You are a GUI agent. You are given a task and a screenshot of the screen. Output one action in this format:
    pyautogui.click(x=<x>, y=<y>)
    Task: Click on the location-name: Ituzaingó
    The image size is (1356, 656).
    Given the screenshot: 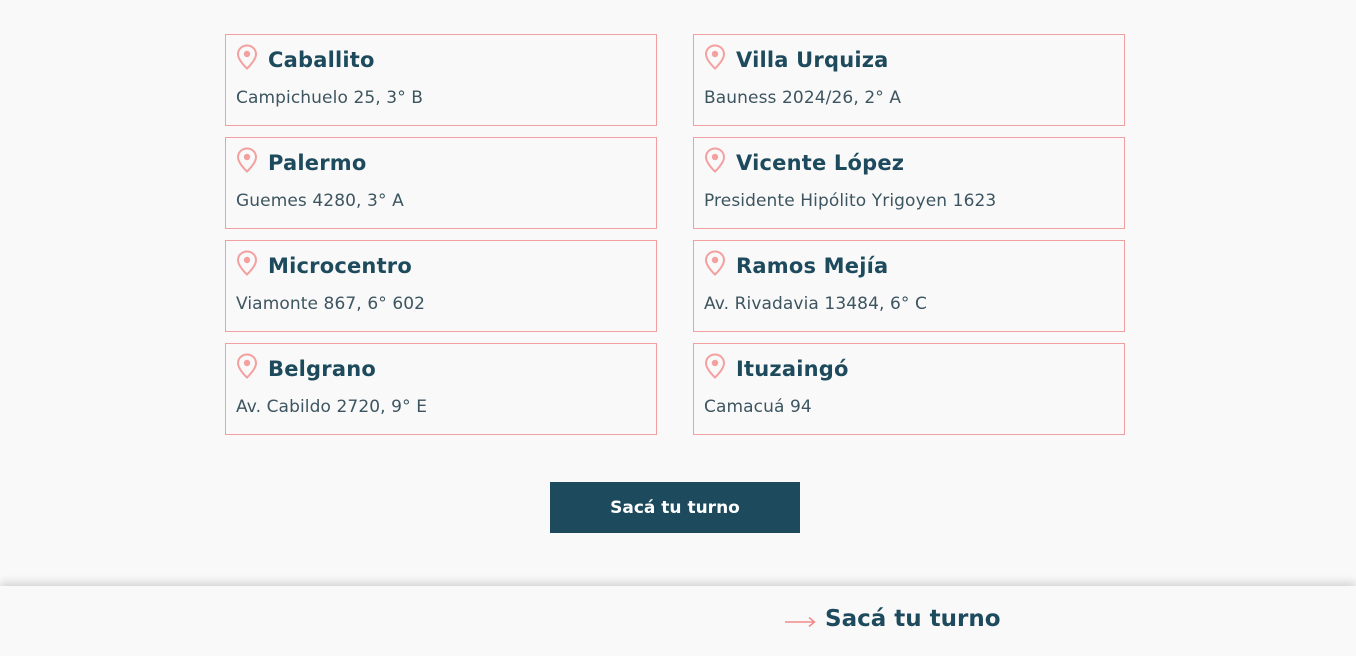 What is the action you would take?
    pyautogui.click(x=792, y=369)
    